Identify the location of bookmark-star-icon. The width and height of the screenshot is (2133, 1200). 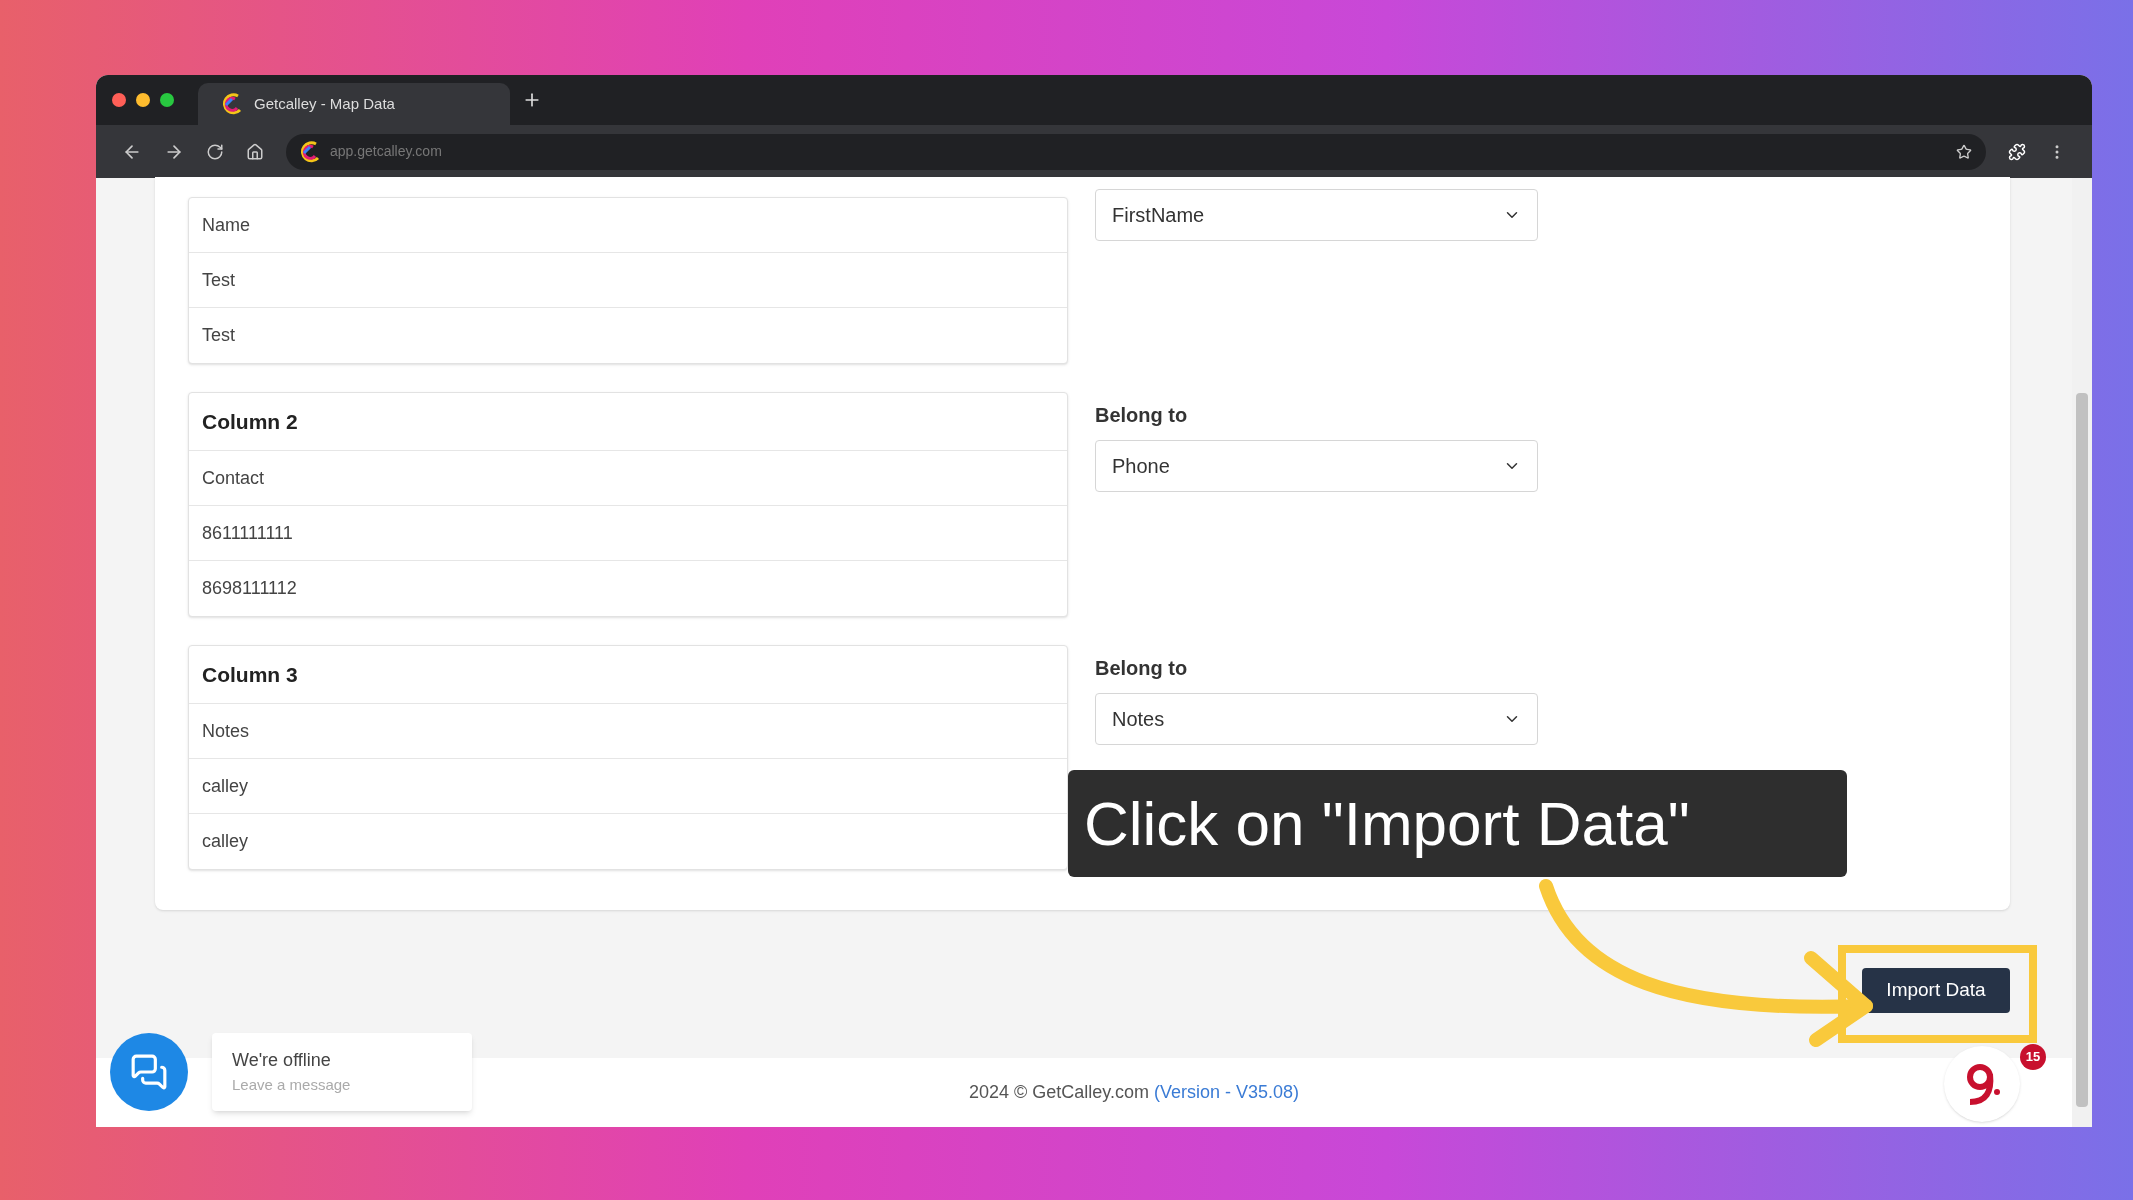
(1964, 151).